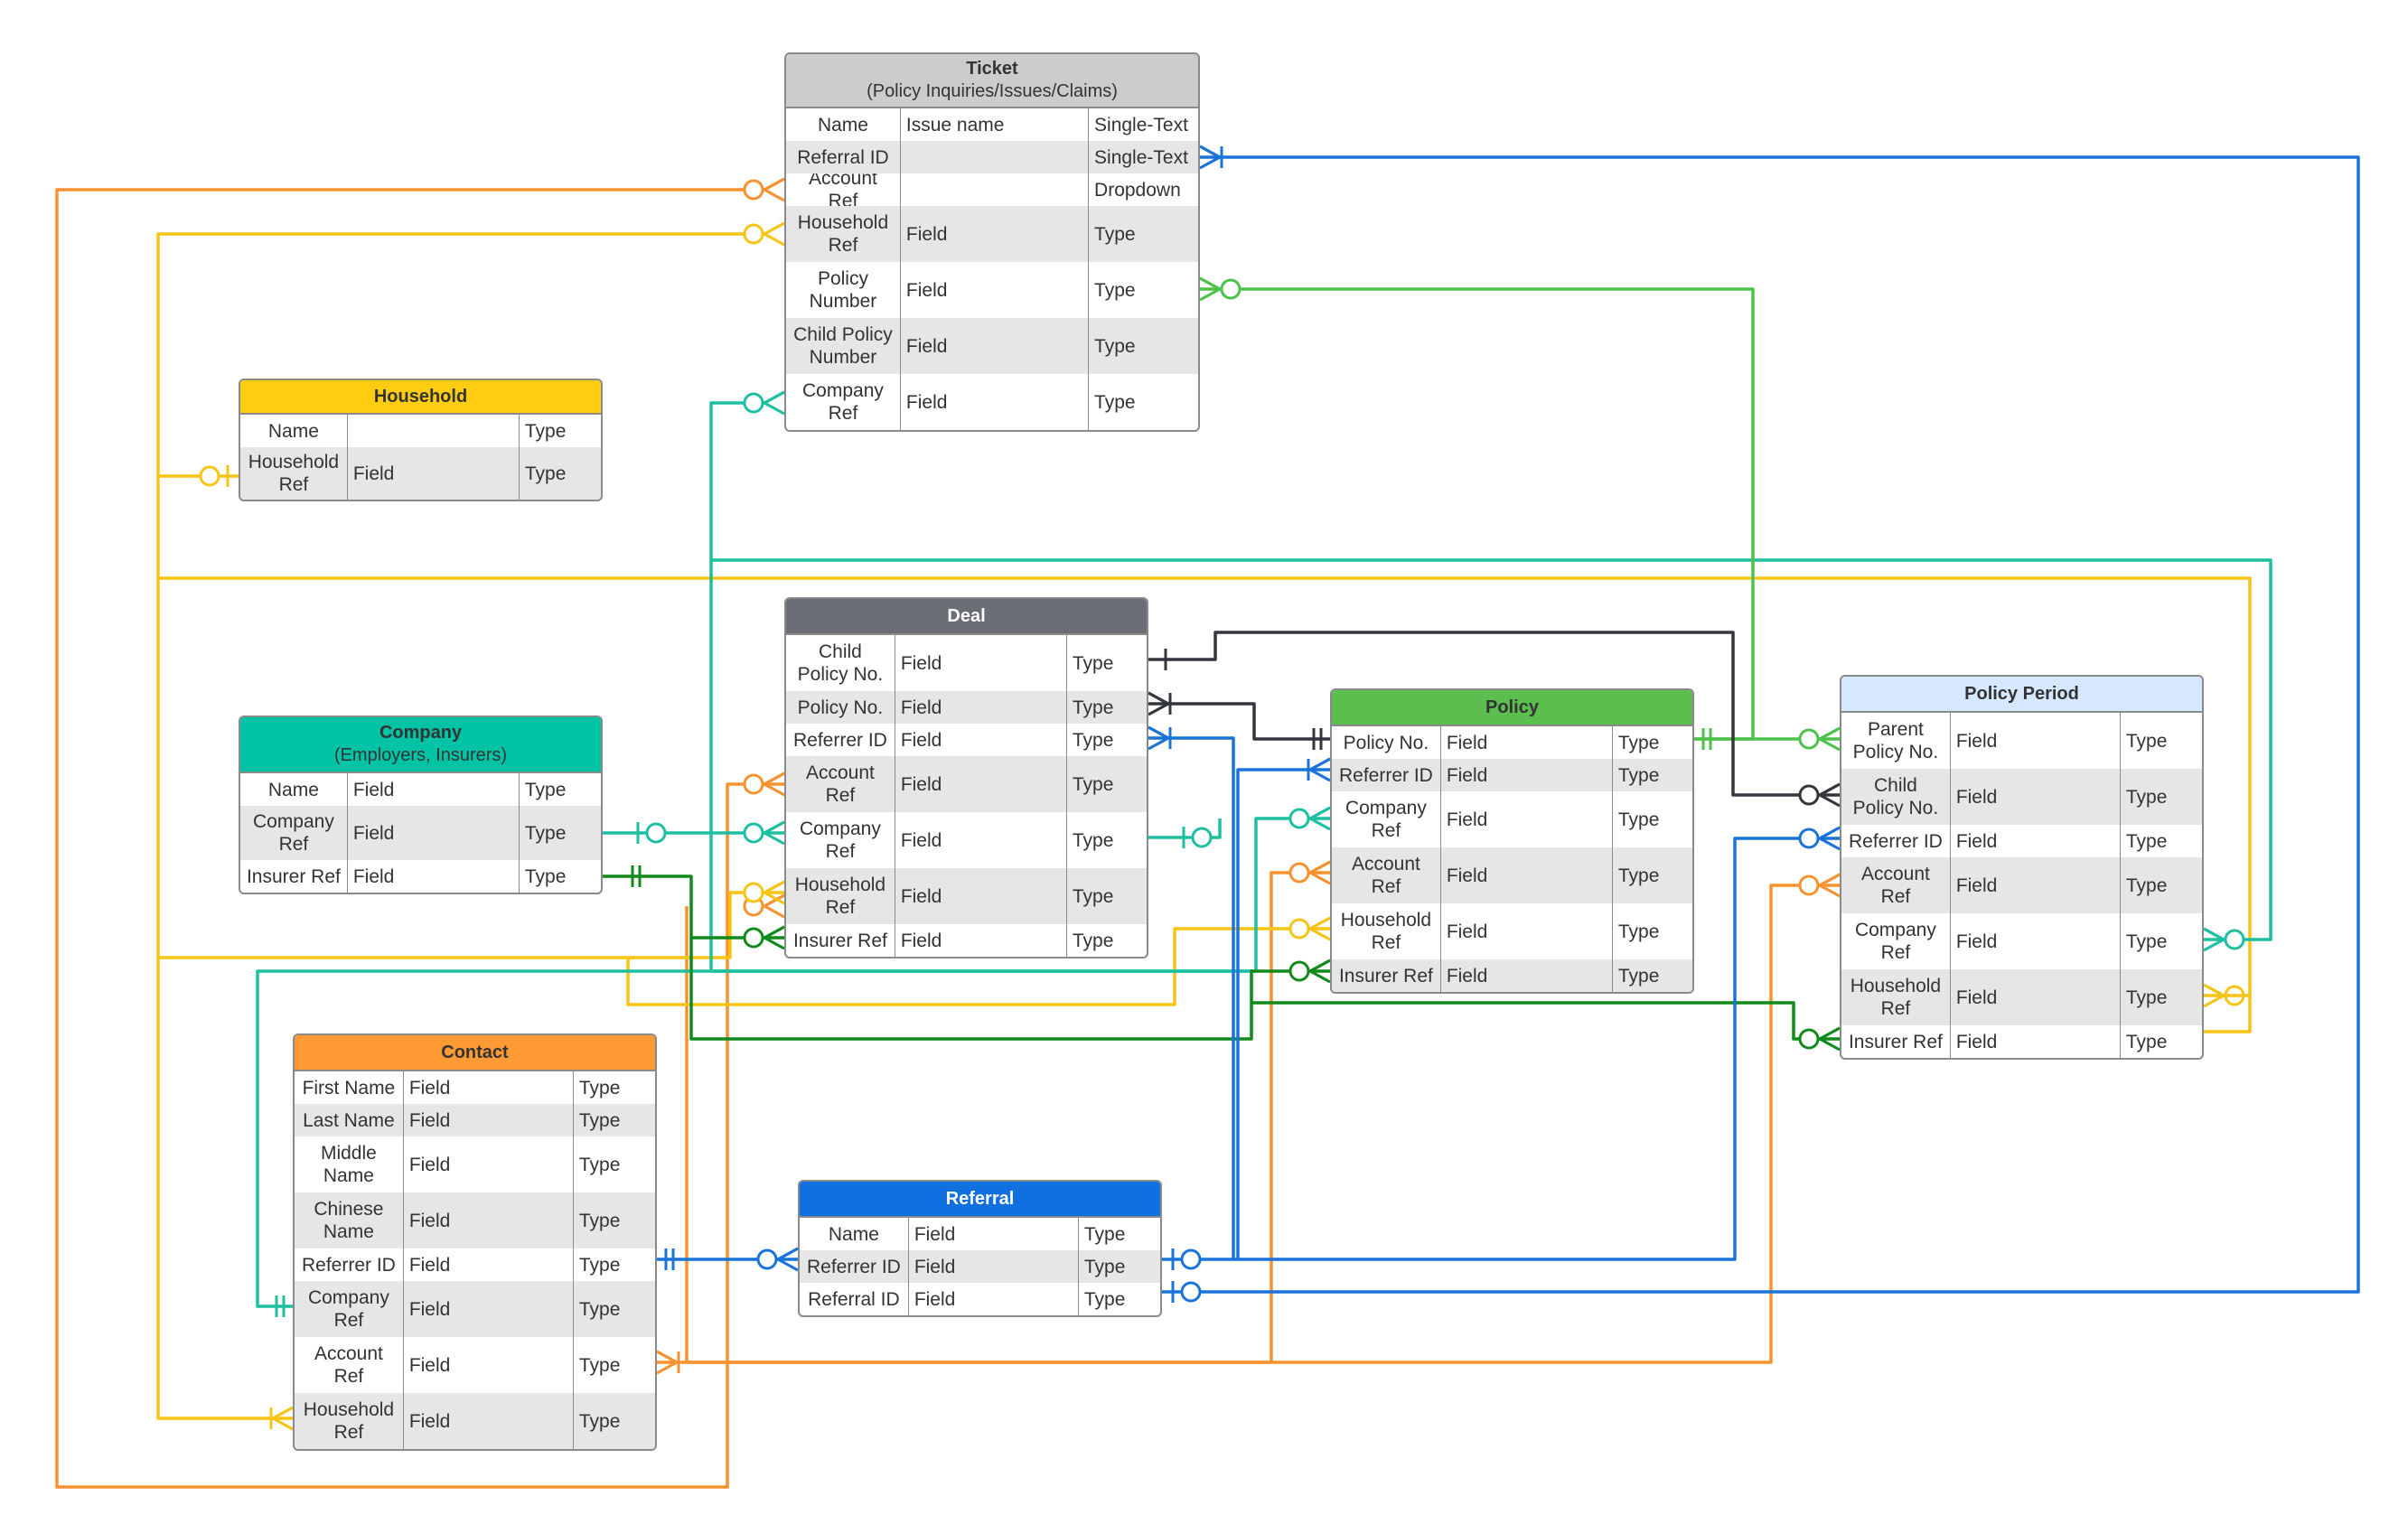  What do you see at coordinates (475, 1088) in the screenshot?
I see `entity-row: First Name Field Type` at bounding box center [475, 1088].